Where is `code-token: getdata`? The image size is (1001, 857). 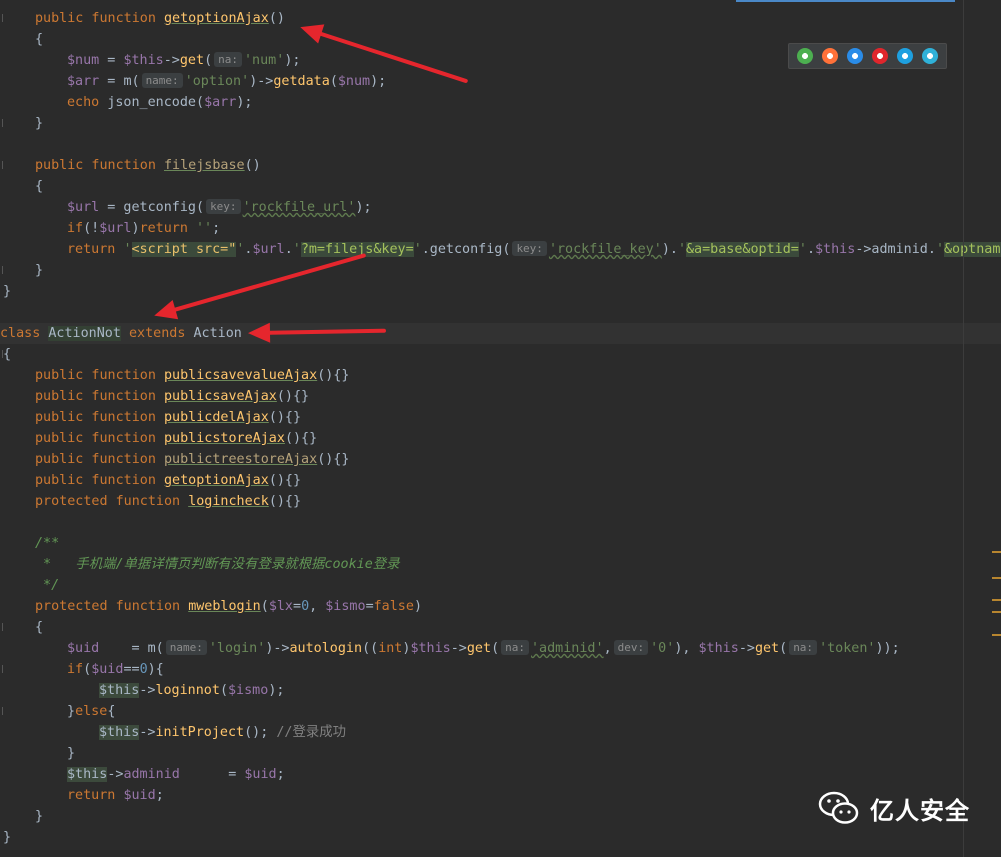
code-token: getdata is located at coordinates (301, 81).